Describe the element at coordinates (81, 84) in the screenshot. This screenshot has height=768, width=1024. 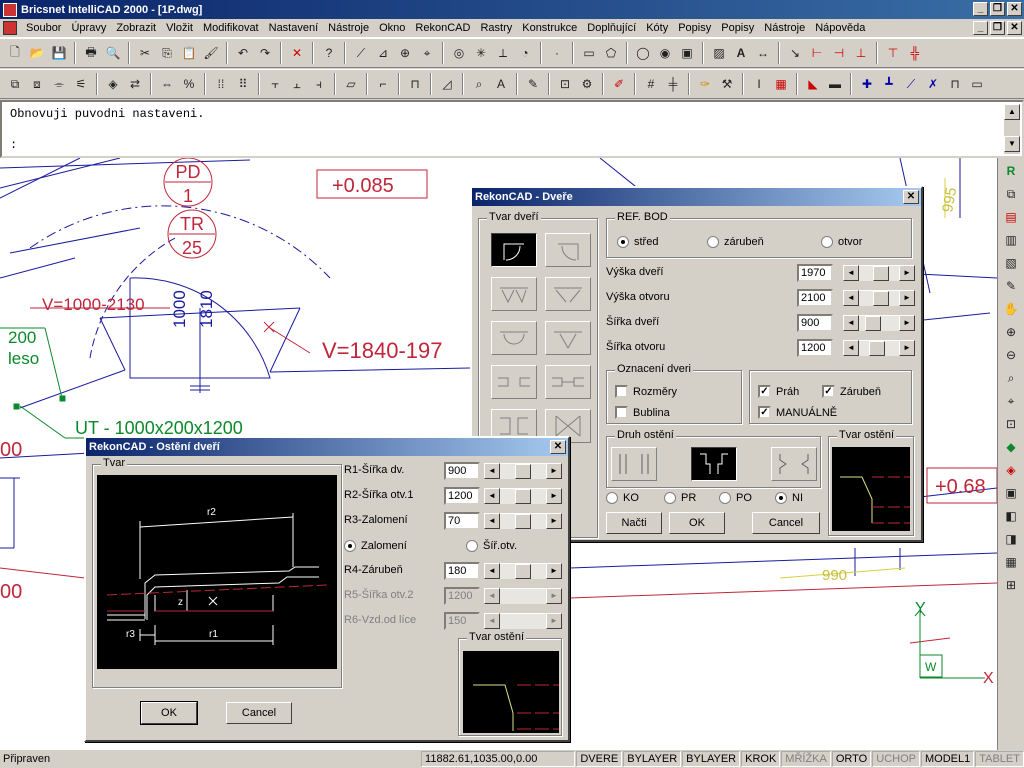
I see `layer-off-icon: ⚟` at that location.